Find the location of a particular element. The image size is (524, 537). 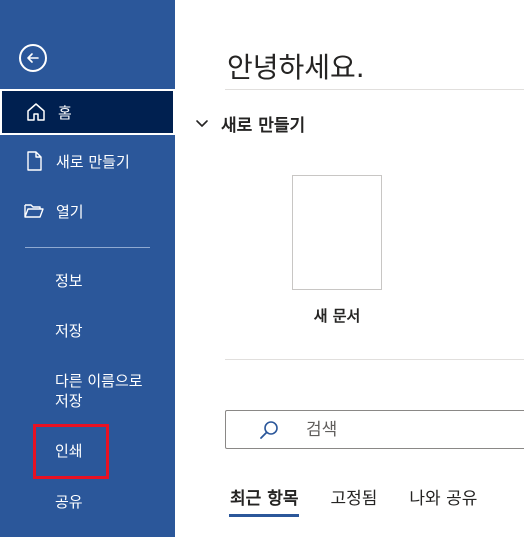

folder-open-icon is located at coordinates (34, 211).